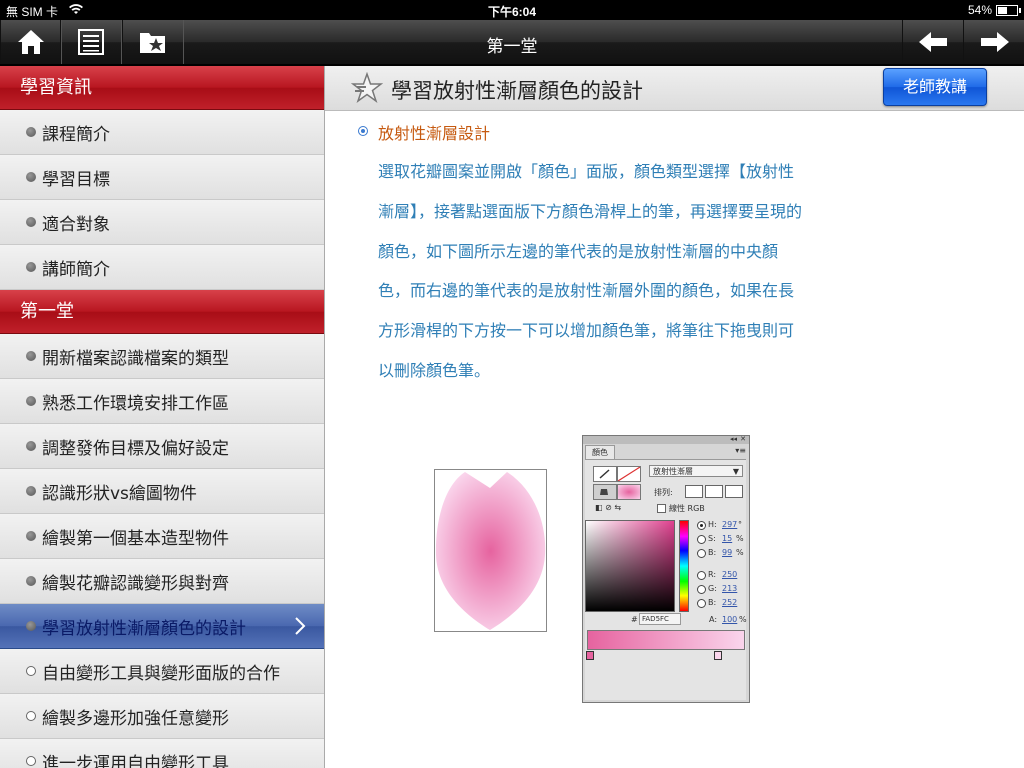 Image resolution: width=1024 pixels, height=768 pixels. I want to click on overflow-extend-icon, so click(694, 491).